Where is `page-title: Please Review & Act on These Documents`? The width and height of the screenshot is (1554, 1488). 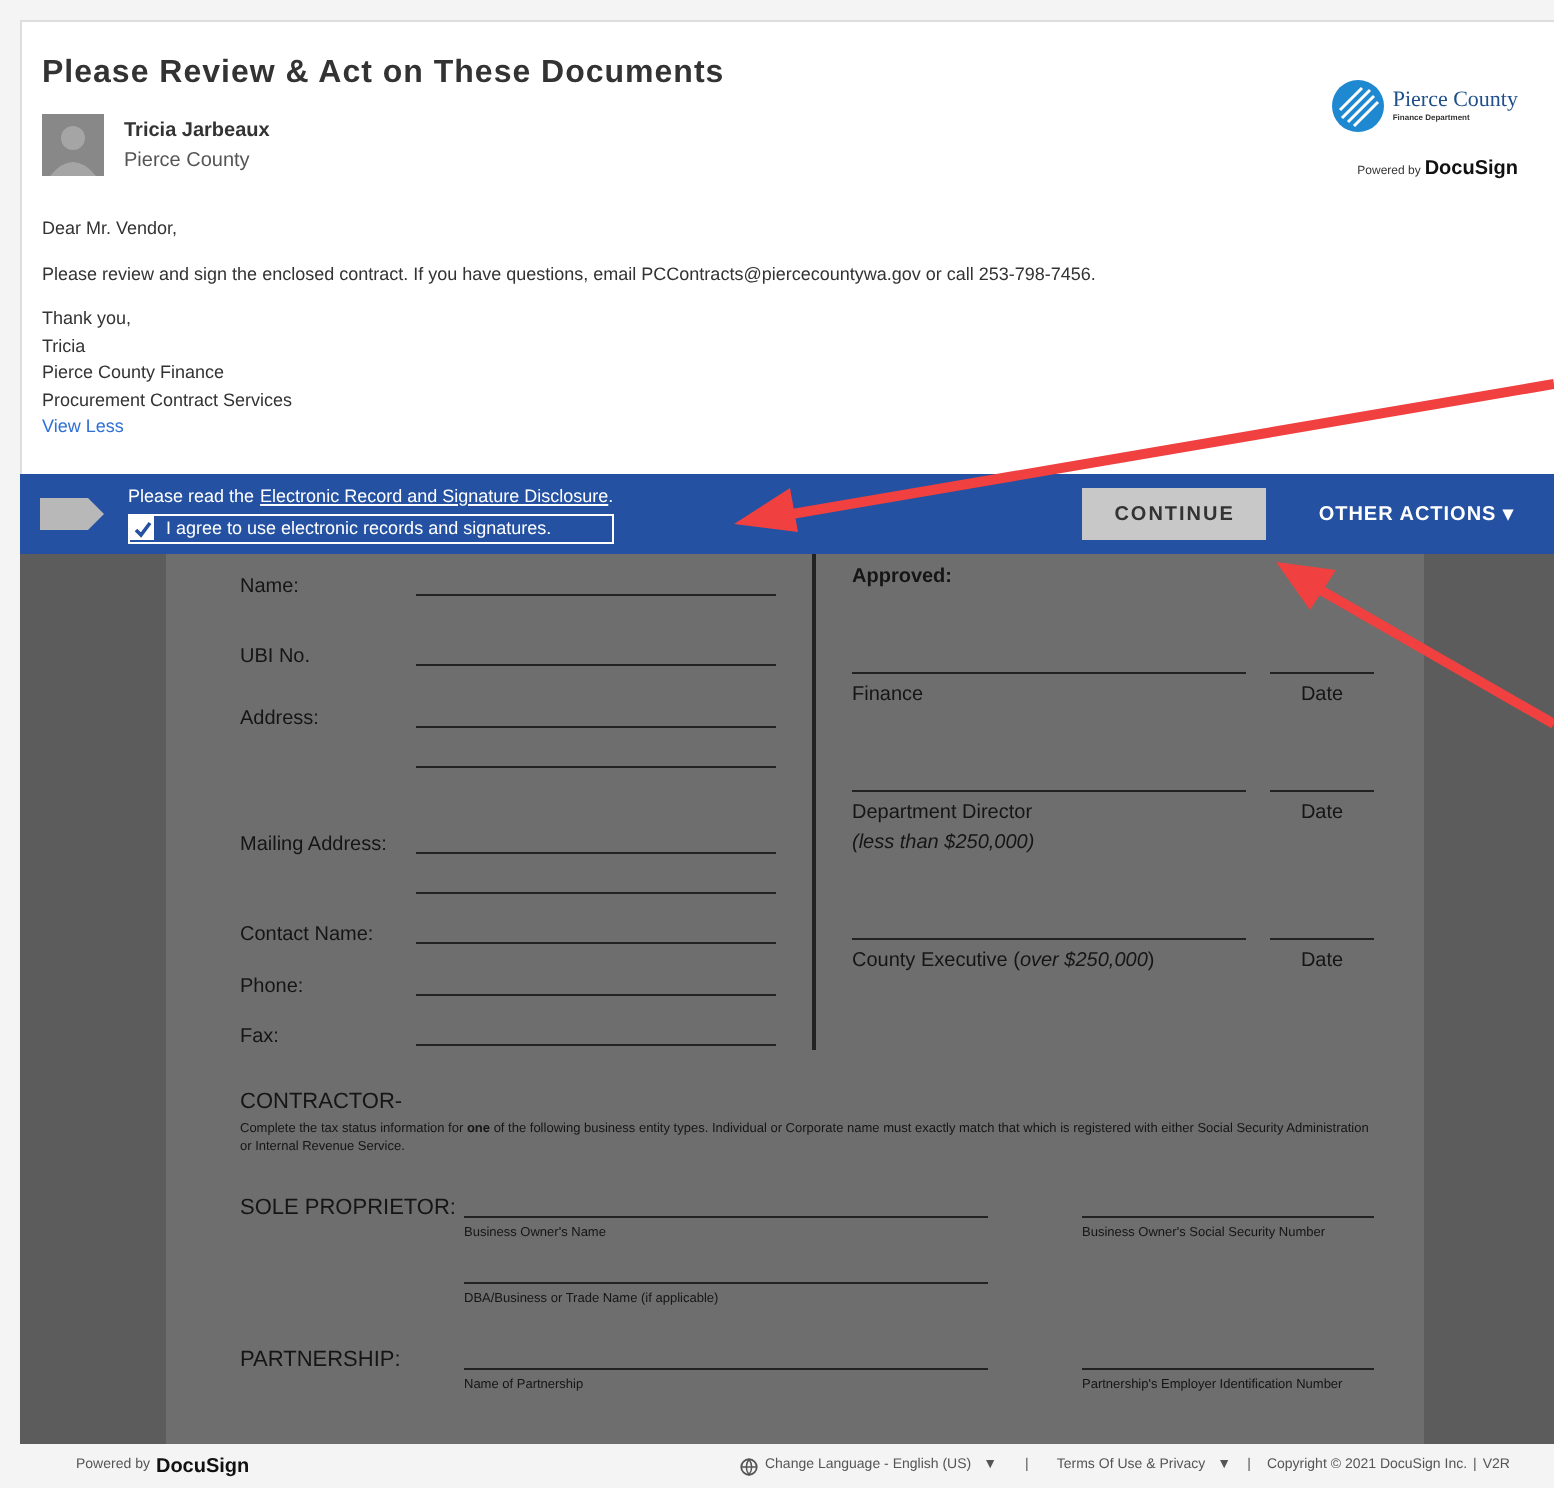 page-title: Please Review & Act on These Documents is located at coordinates (384, 74).